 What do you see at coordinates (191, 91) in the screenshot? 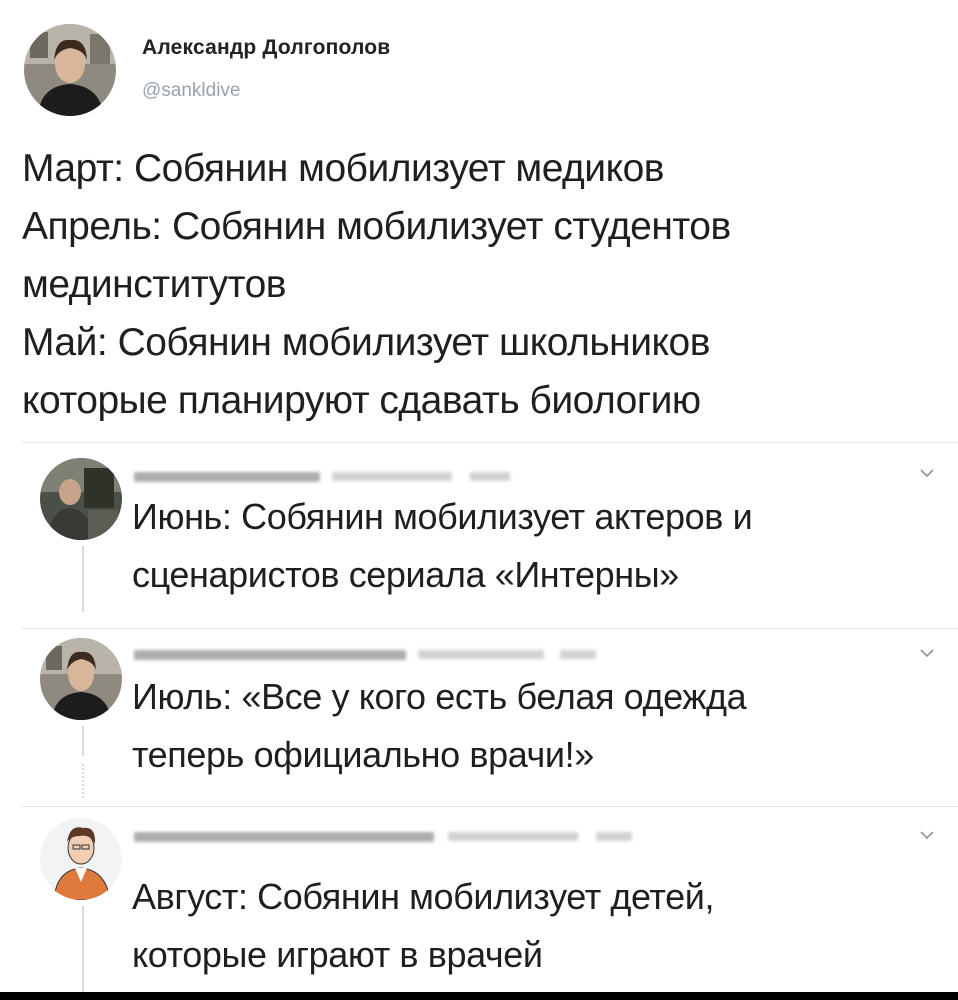
I see `author-handle: @sankldive` at bounding box center [191, 91].